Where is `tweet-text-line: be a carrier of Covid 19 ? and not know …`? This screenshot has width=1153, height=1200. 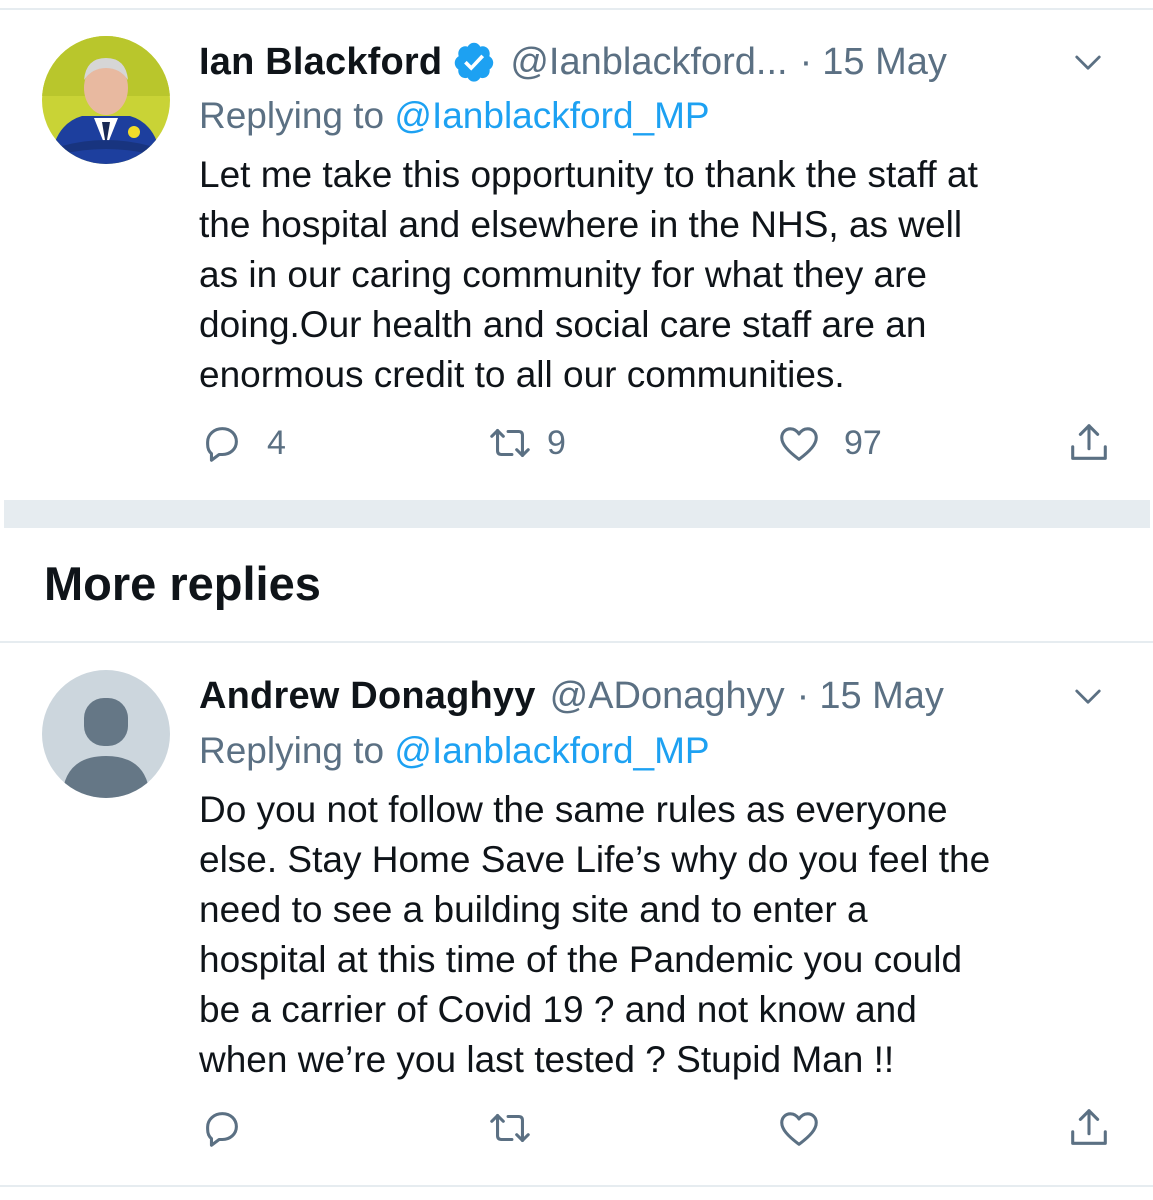
tweet-text-line: be a carrier of Covid 19 ? and not know … is located at coordinates (558, 1009).